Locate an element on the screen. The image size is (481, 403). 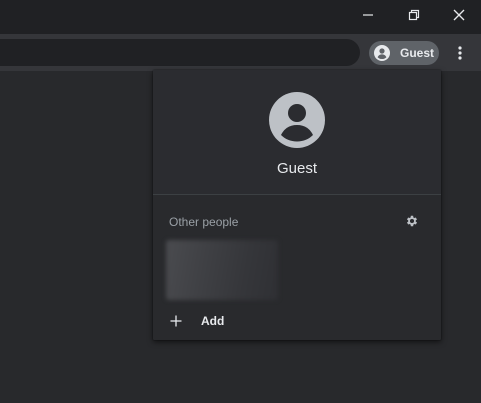
gear-icon is located at coordinates (412, 221).